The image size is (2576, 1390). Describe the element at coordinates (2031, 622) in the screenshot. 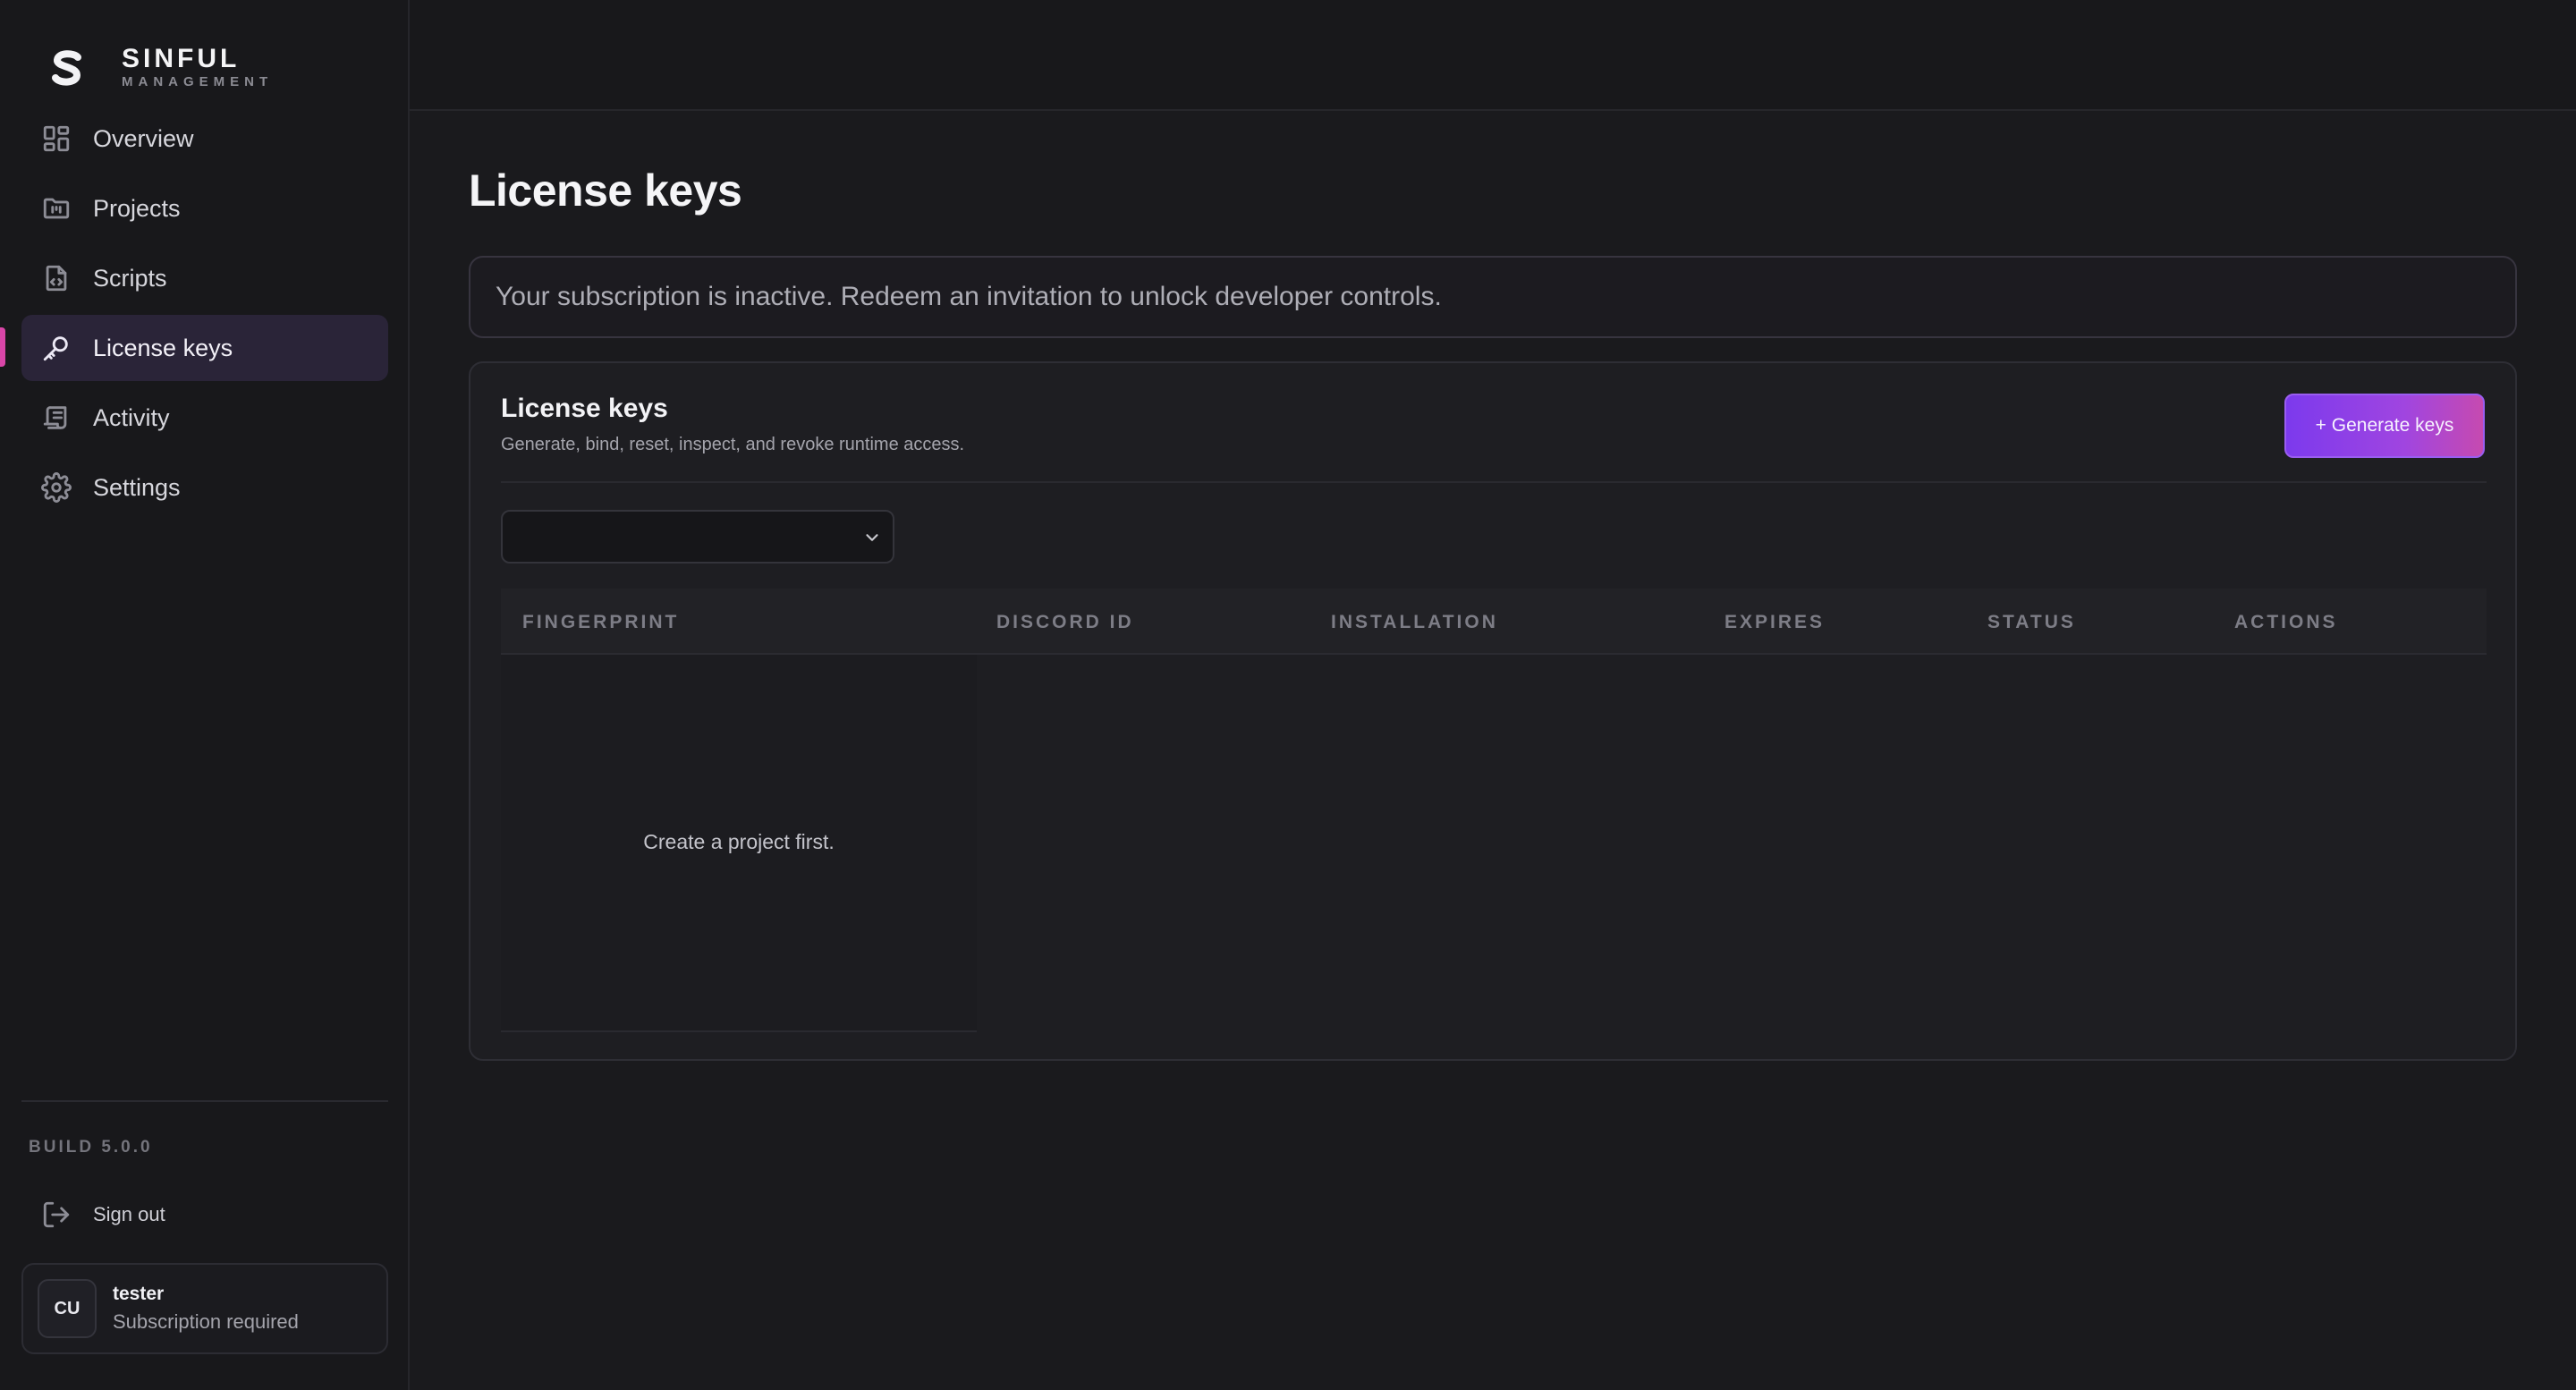

I see `column-header-status: STATUS` at that location.